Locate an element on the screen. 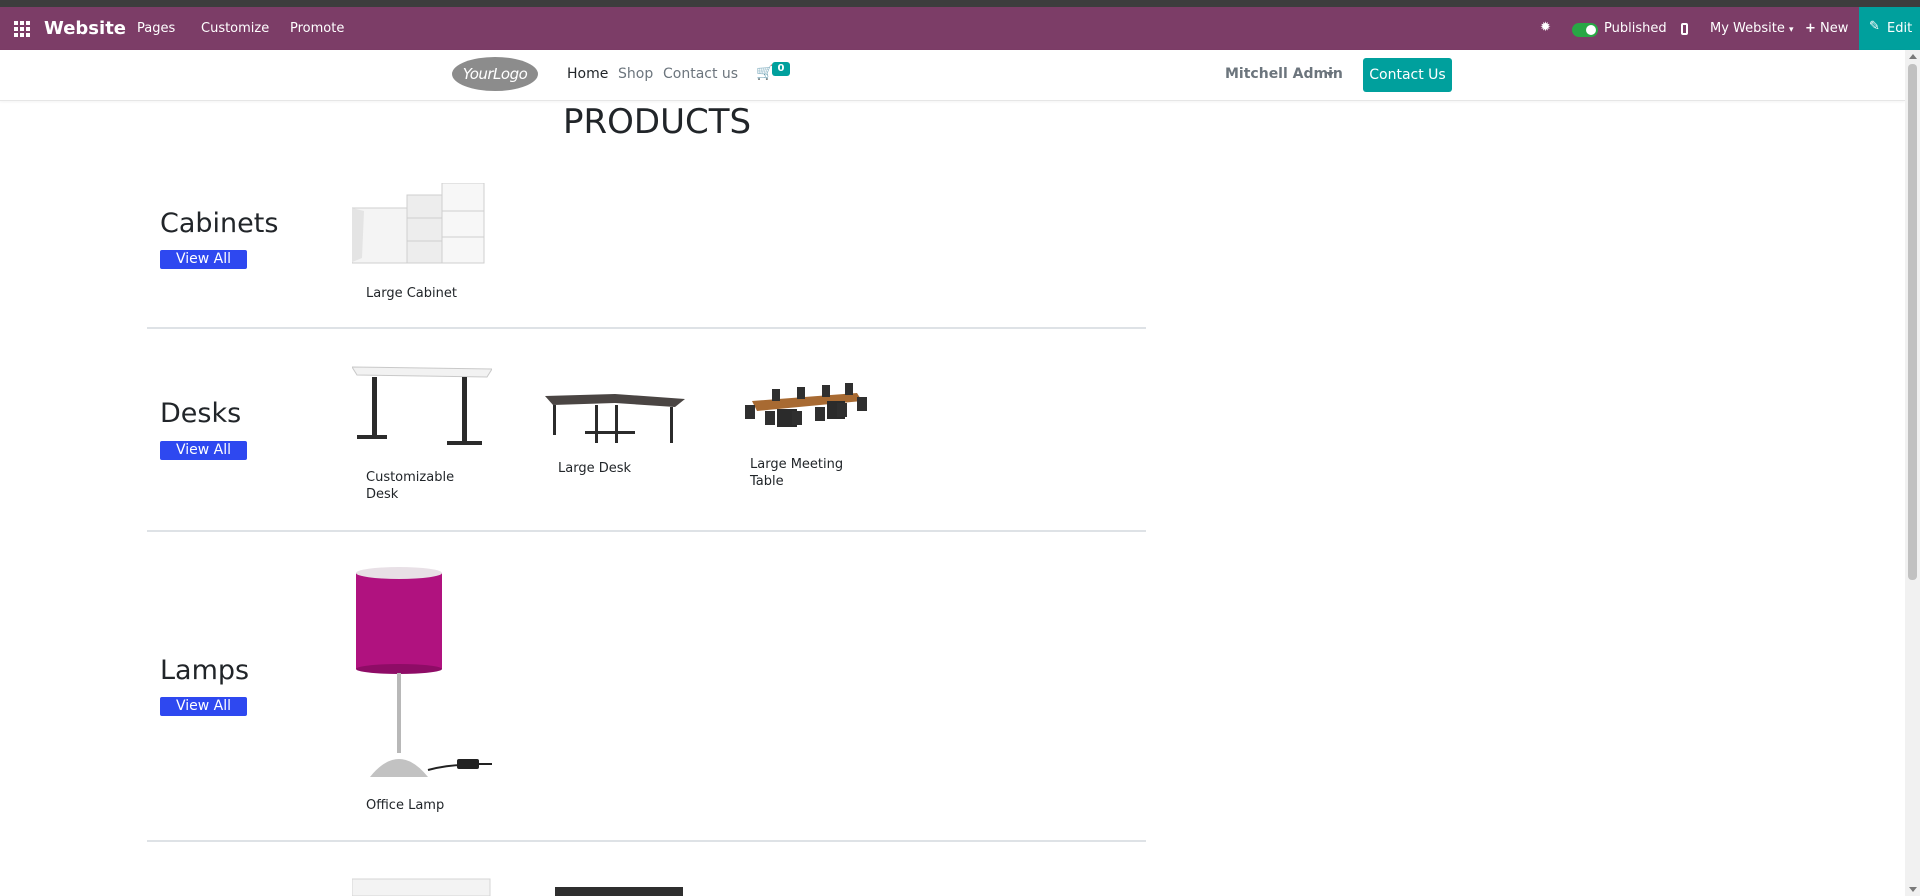  large-cabinet-image is located at coordinates (422, 225).